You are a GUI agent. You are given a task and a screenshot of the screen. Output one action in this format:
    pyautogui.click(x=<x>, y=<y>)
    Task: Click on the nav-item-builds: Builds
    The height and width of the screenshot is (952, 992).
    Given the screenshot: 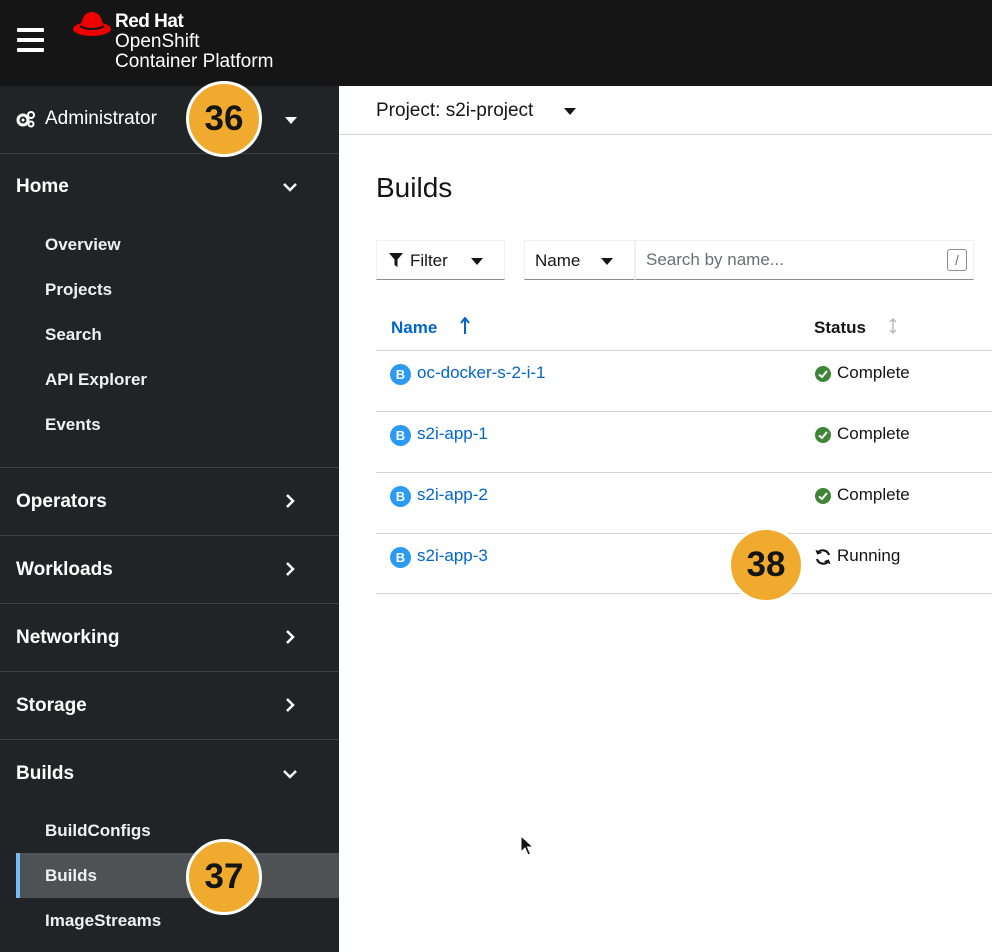 What is the action you would take?
    pyautogui.click(x=71, y=876)
    